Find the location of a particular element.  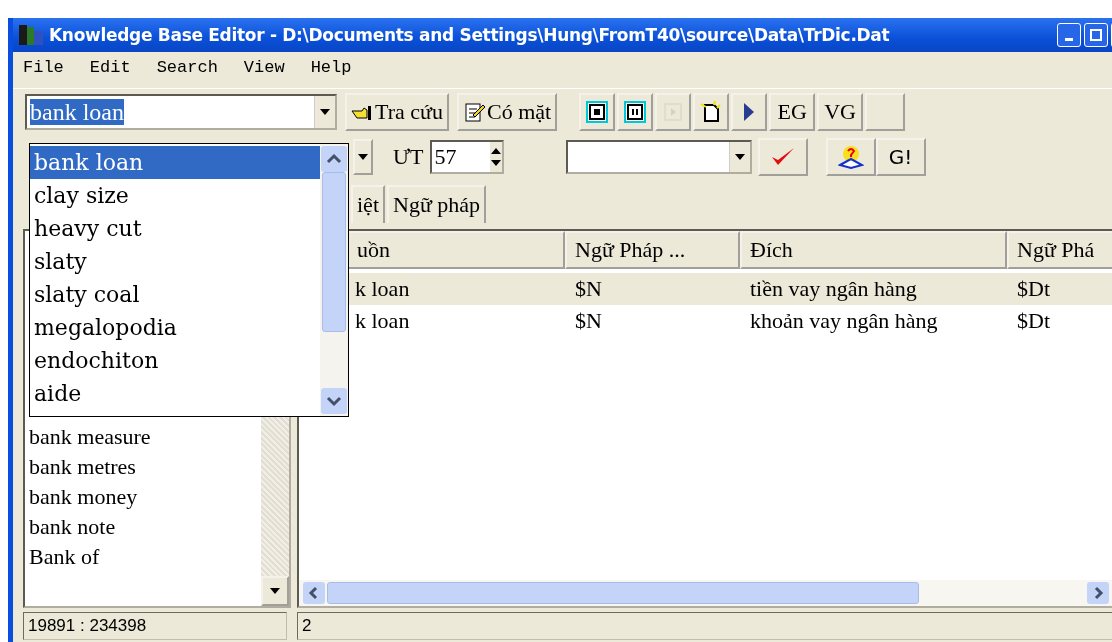

list-item: bank measure is located at coordinates (145, 437).